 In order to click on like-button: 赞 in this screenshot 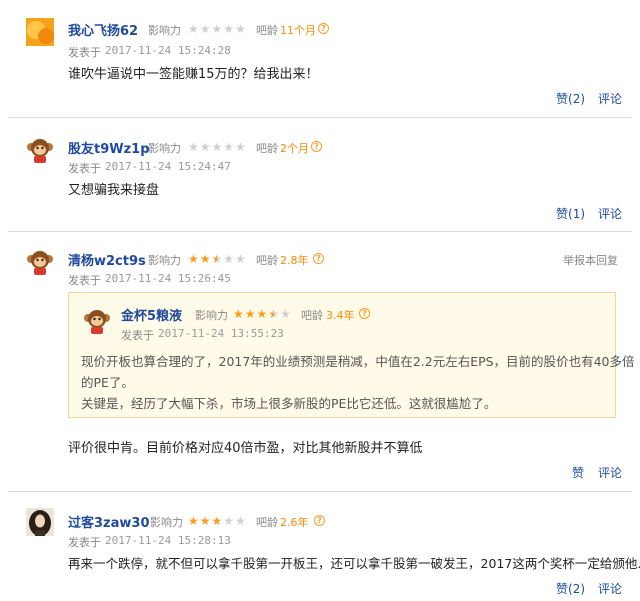, I will do `click(578, 472)`.